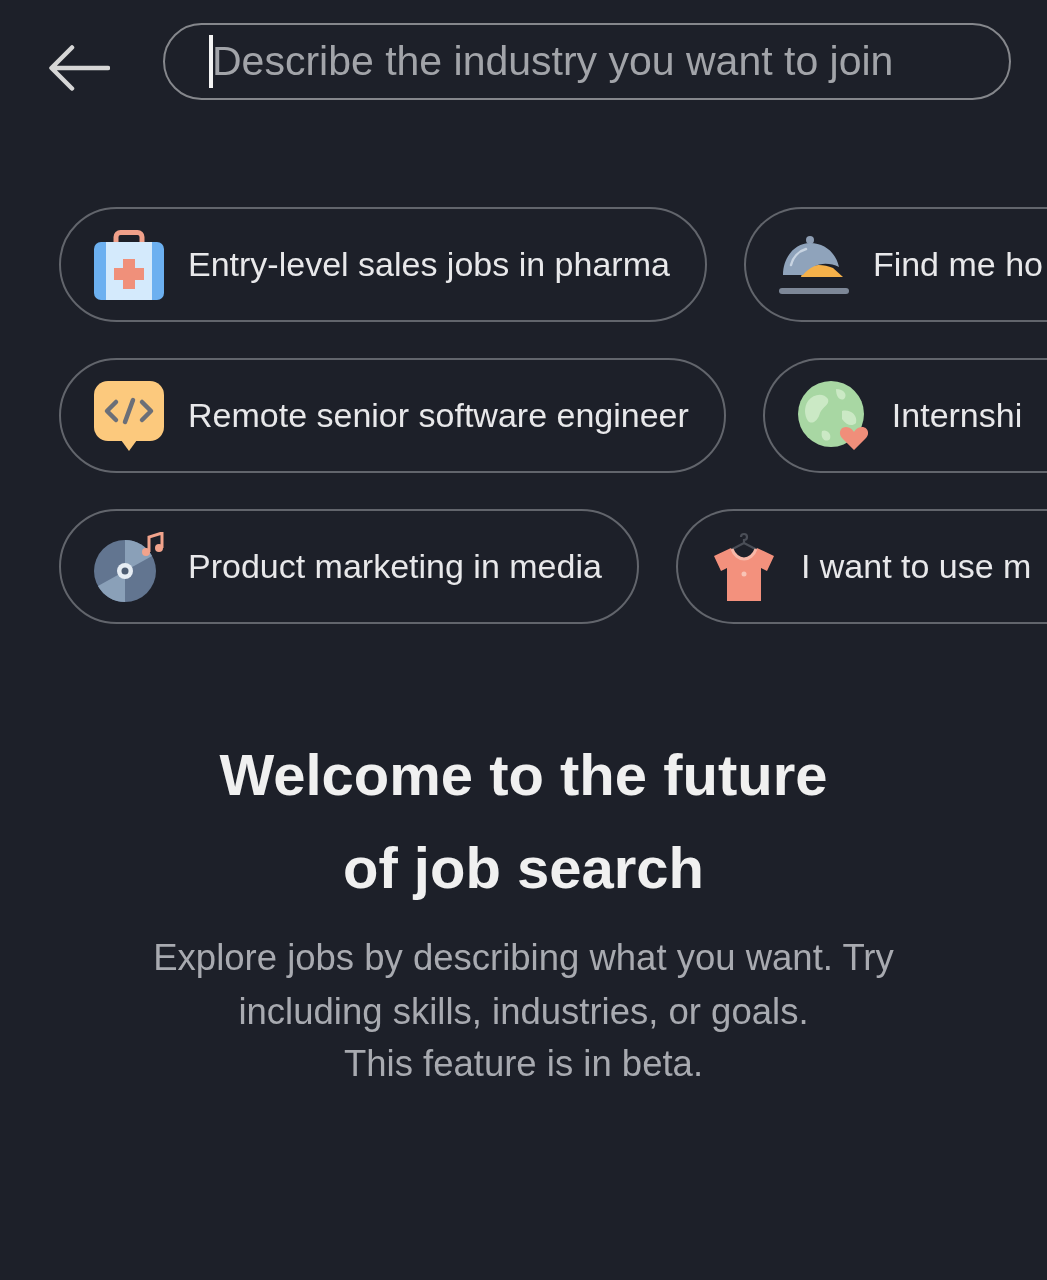 This screenshot has height=1280, width=1047. Describe the element at coordinates (861, 566) in the screenshot. I see `suggestion-chip: I want to use m` at that location.